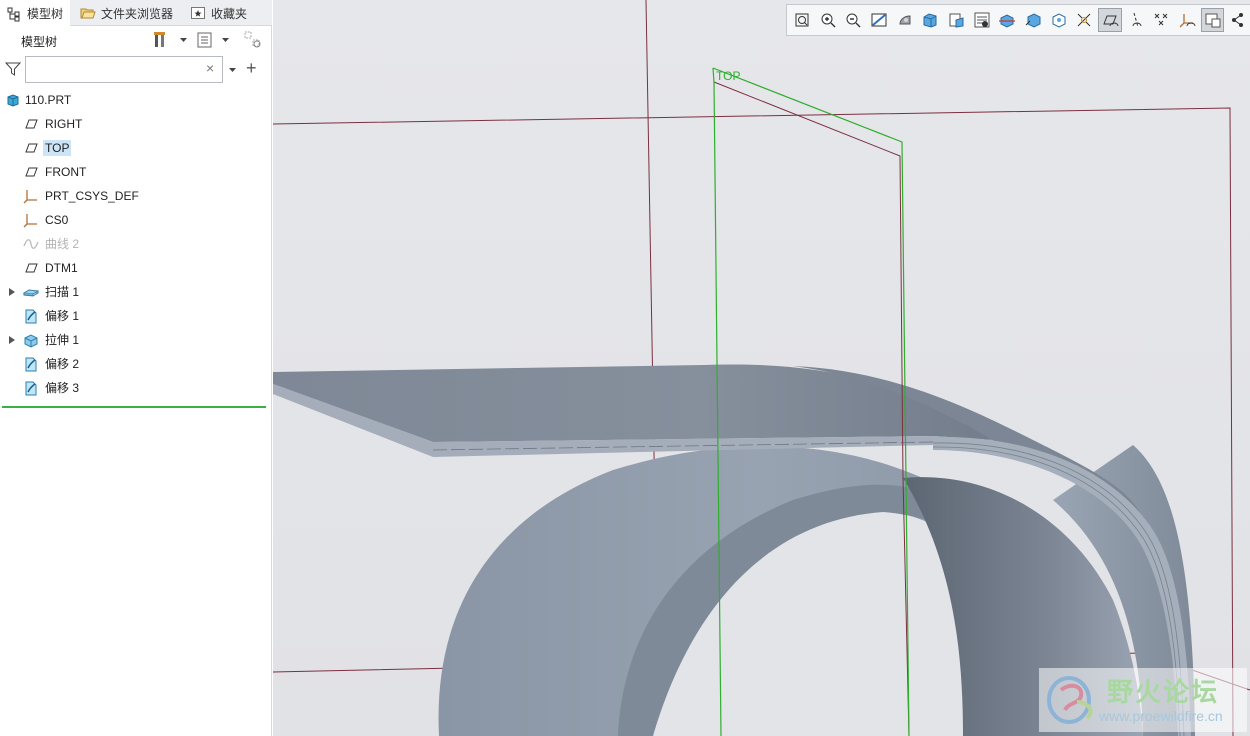 The height and width of the screenshot is (736, 1250). Describe the element at coordinates (57, 148) in the screenshot. I see `tree-item-label: TOP` at that location.